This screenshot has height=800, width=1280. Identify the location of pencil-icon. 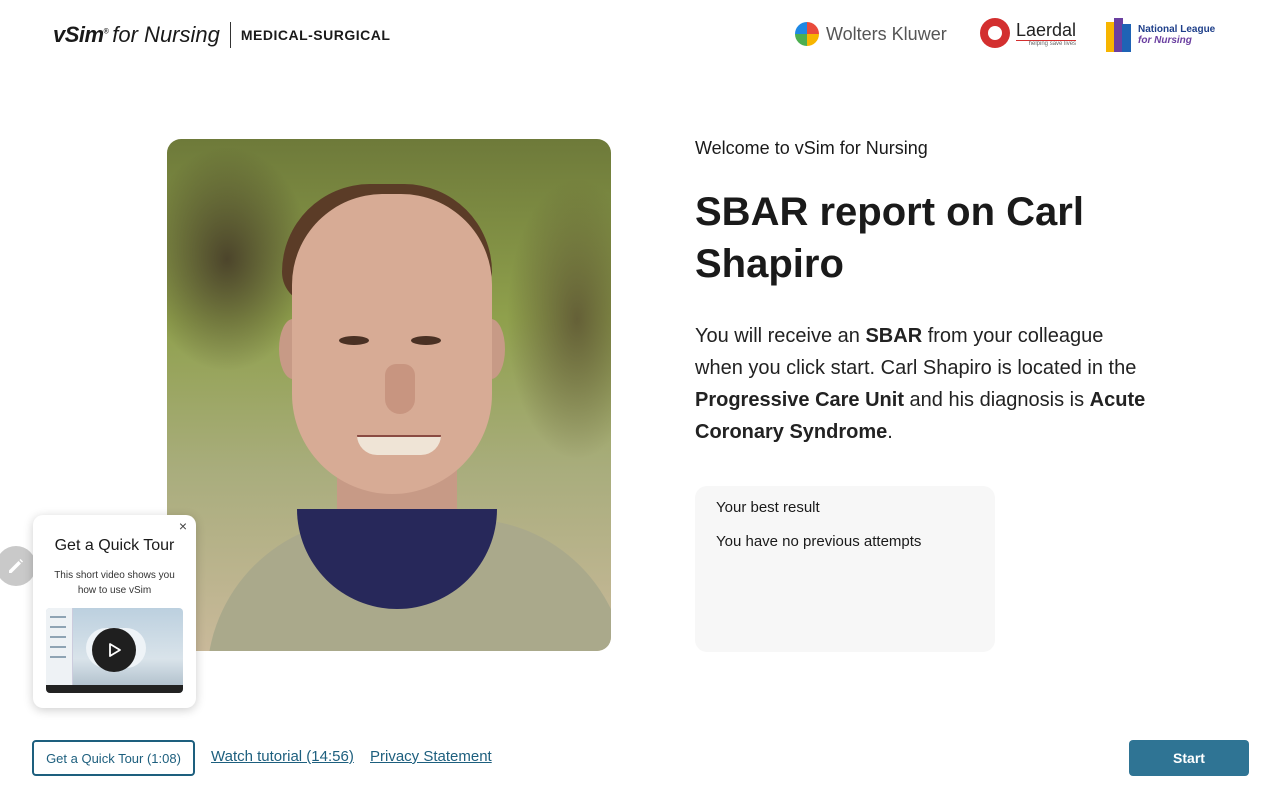
(16, 566).